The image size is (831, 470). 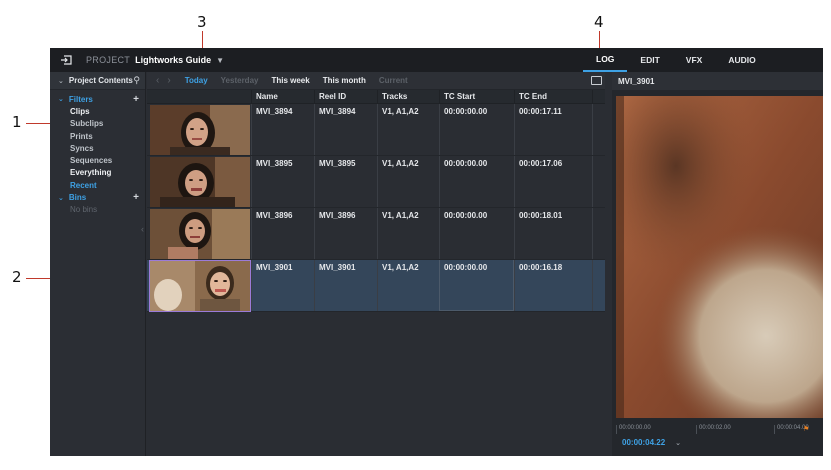 What do you see at coordinates (553, 129) in the screenshot?
I see `cell-tc-end: 00:00:17.11` at bounding box center [553, 129].